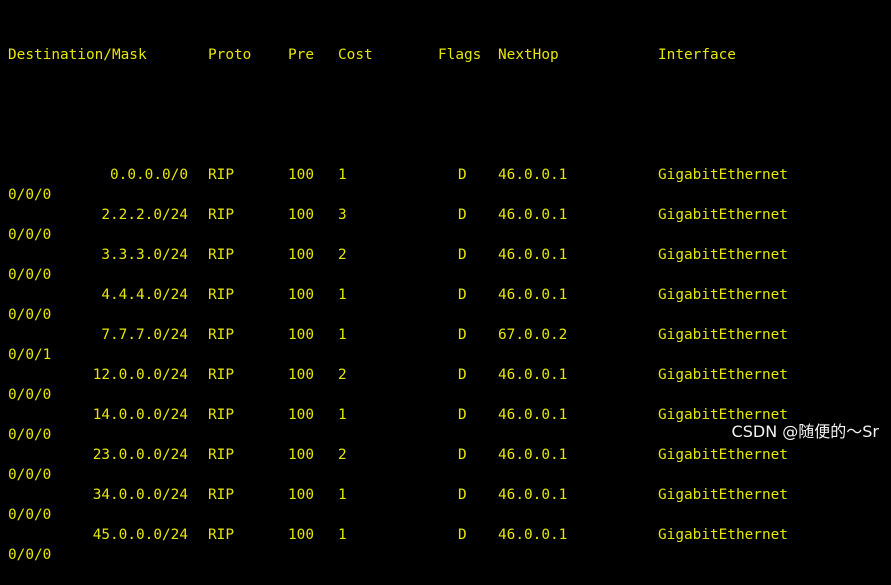  What do you see at coordinates (144, 255) in the screenshot?
I see `route-destination: 3.3.3.0/24` at bounding box center [144, 255].